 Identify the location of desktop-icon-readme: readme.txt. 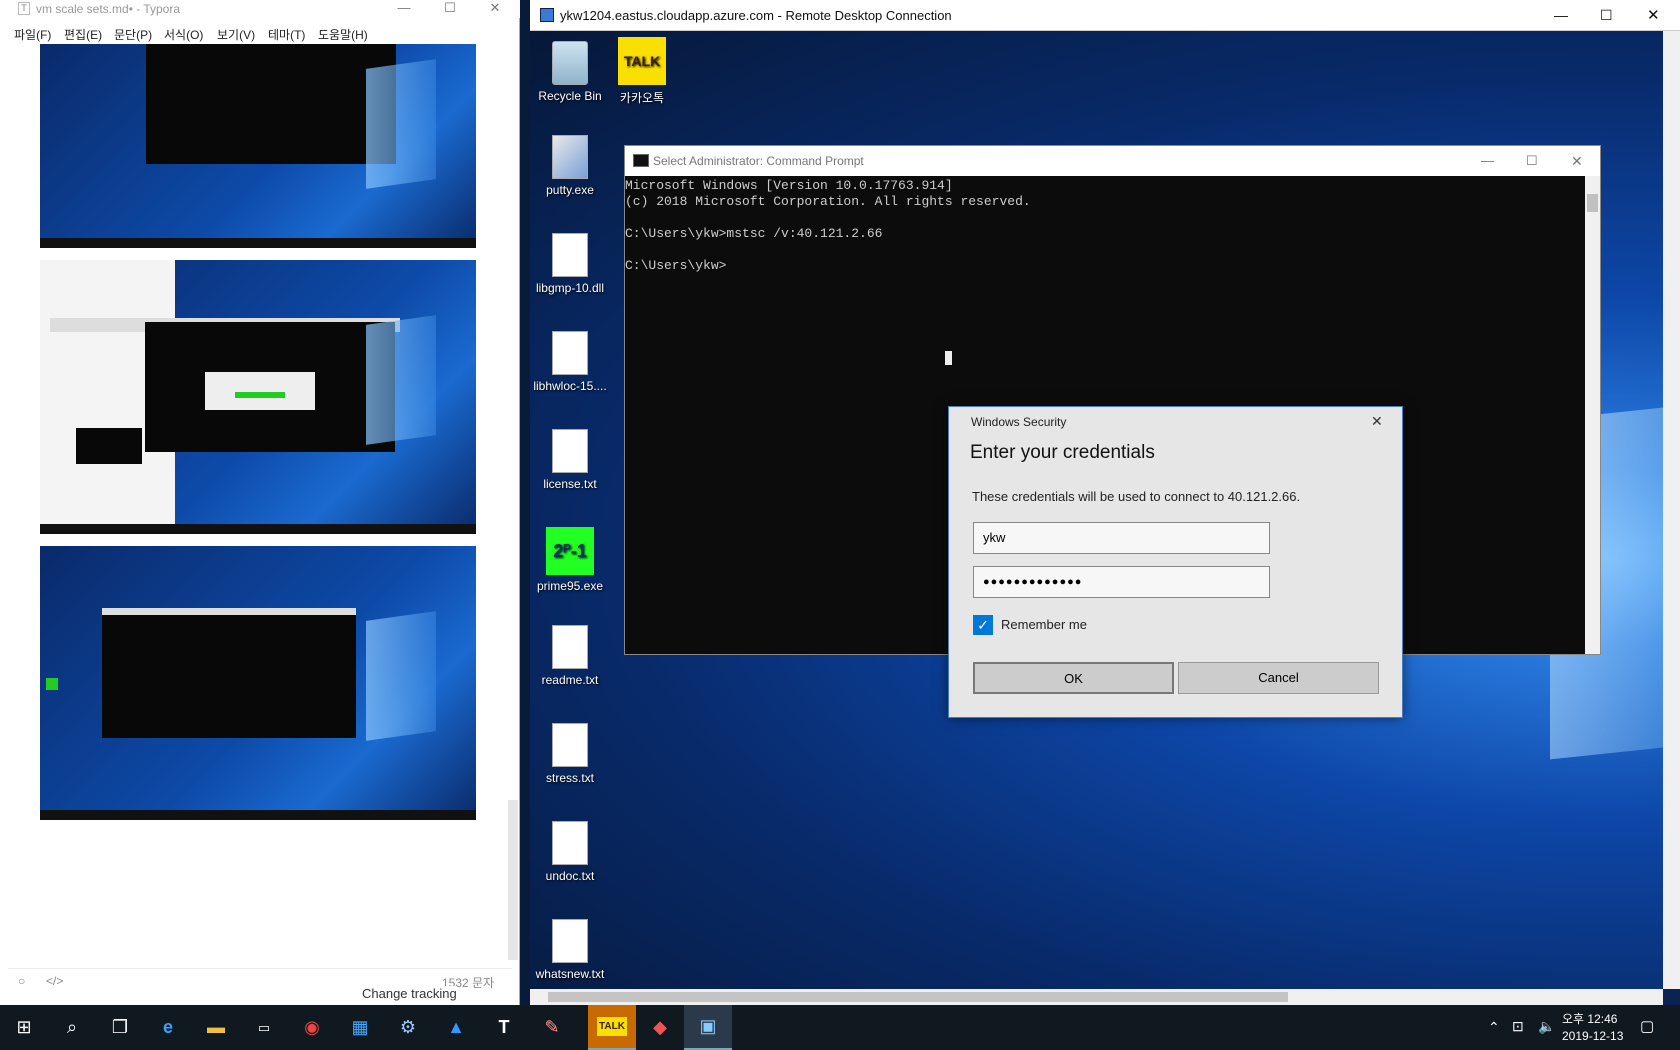
(570, 656).